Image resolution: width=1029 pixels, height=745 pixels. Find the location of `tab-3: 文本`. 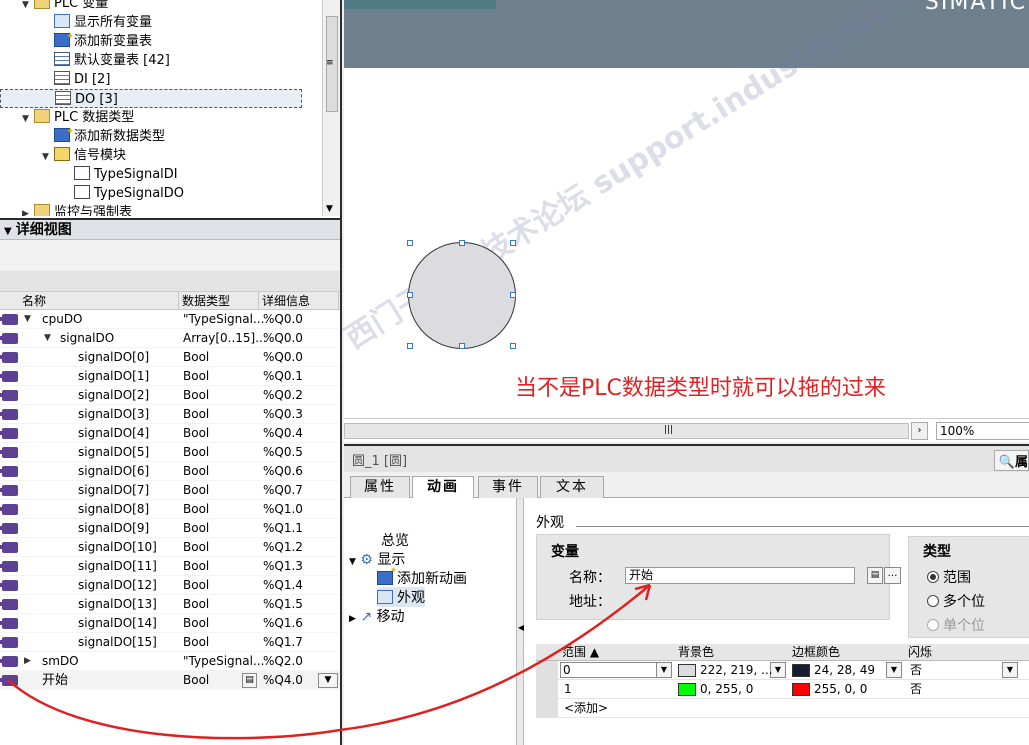

tab-3: 文本 is located at coordinates (572, 487).